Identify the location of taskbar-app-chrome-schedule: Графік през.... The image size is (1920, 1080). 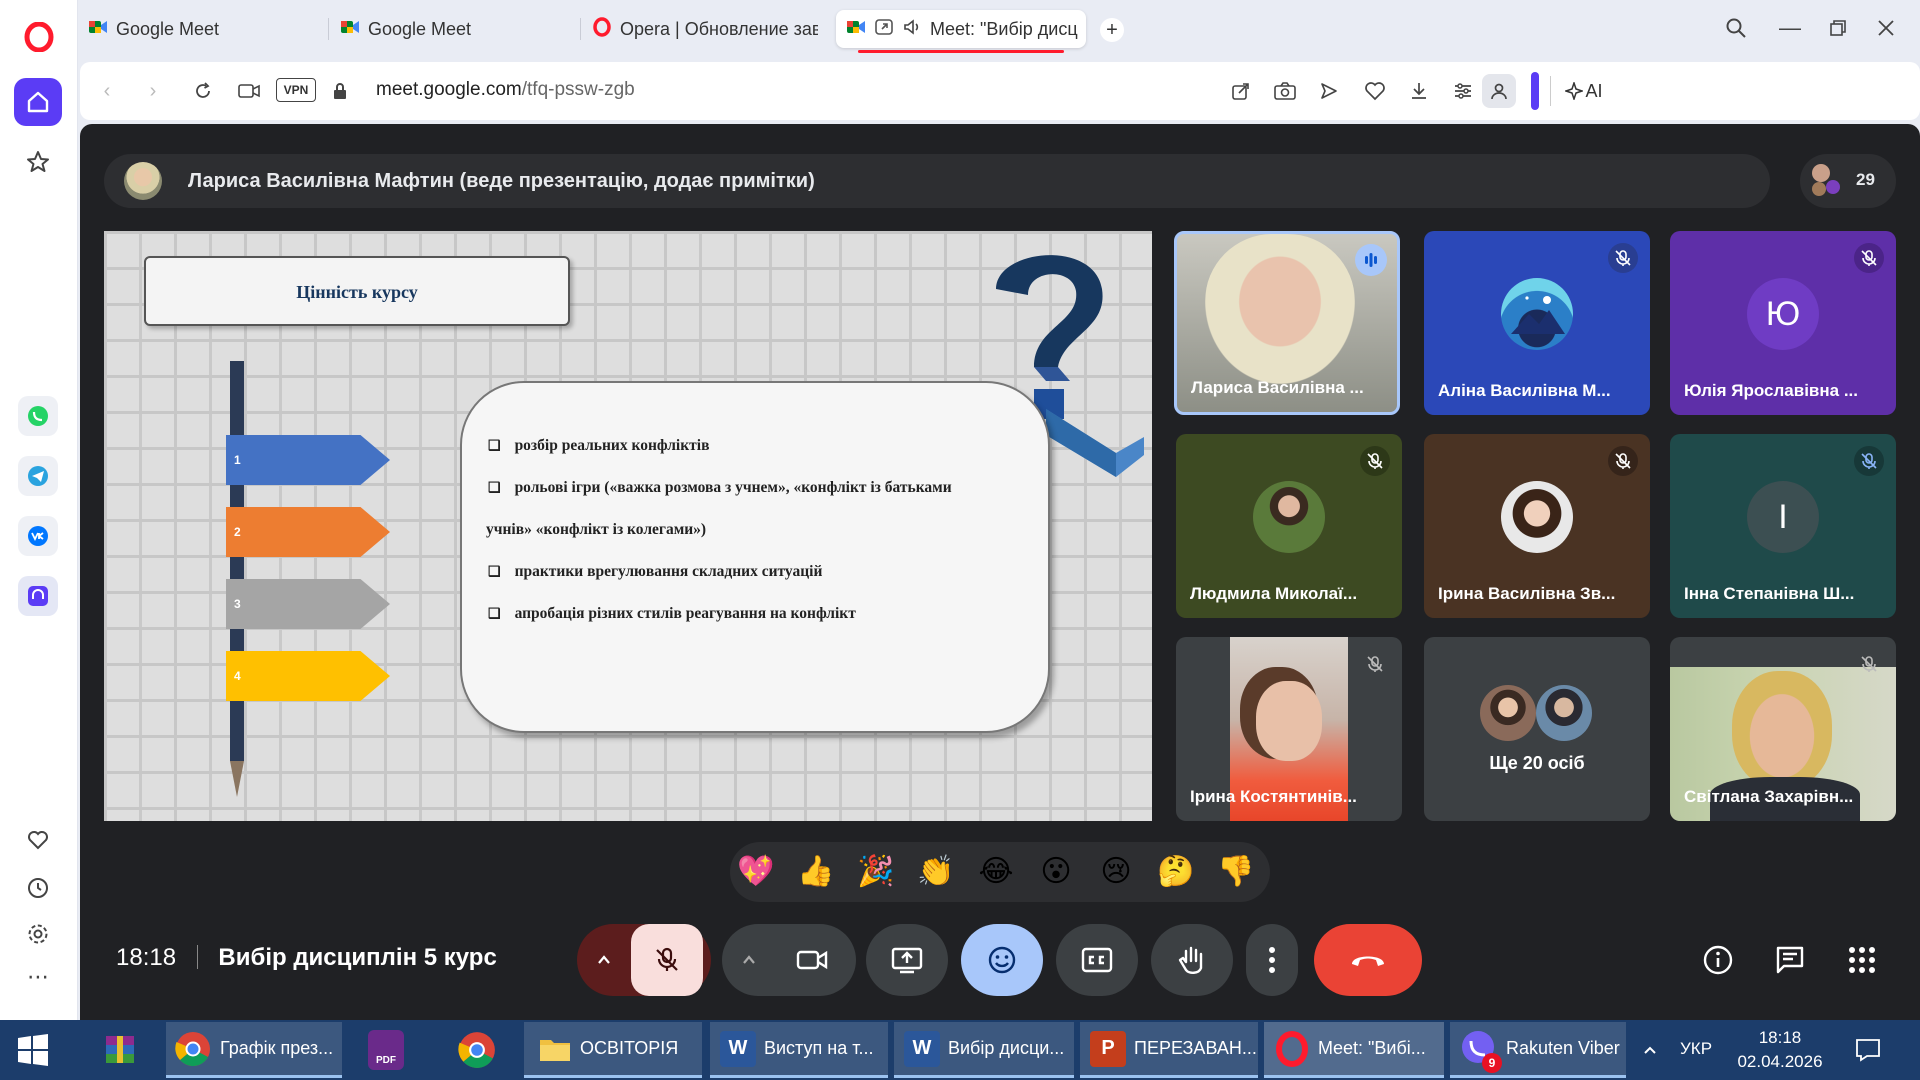
(254, 1050).